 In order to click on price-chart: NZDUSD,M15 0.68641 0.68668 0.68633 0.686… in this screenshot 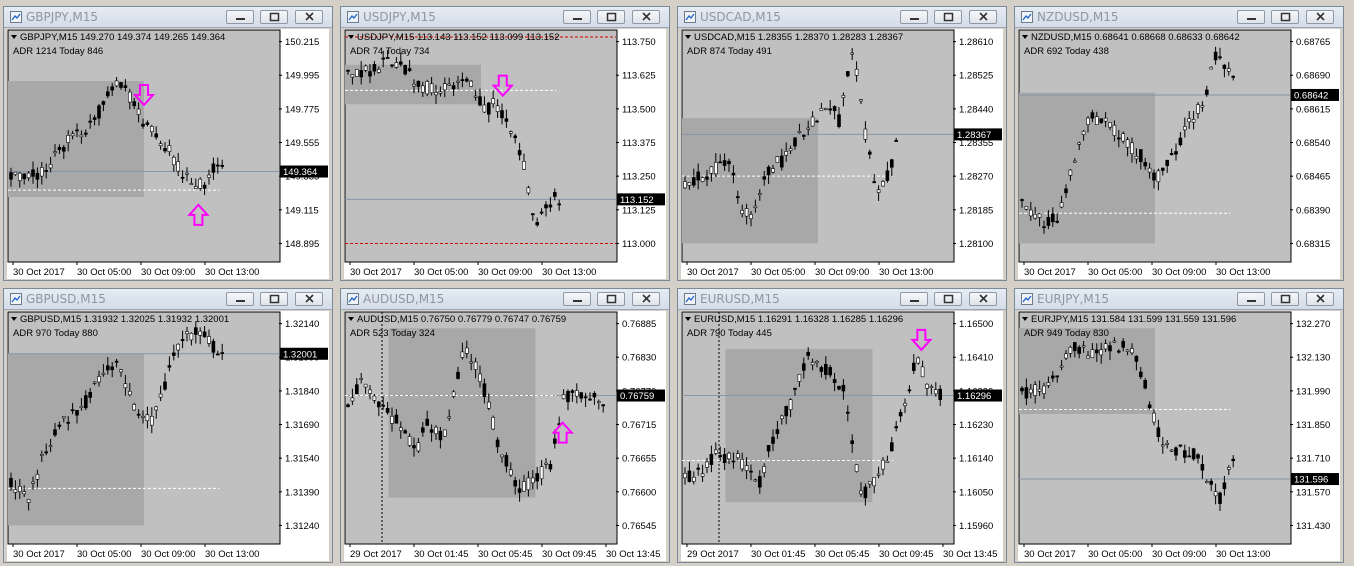, I will do `click(1179, 154)`.